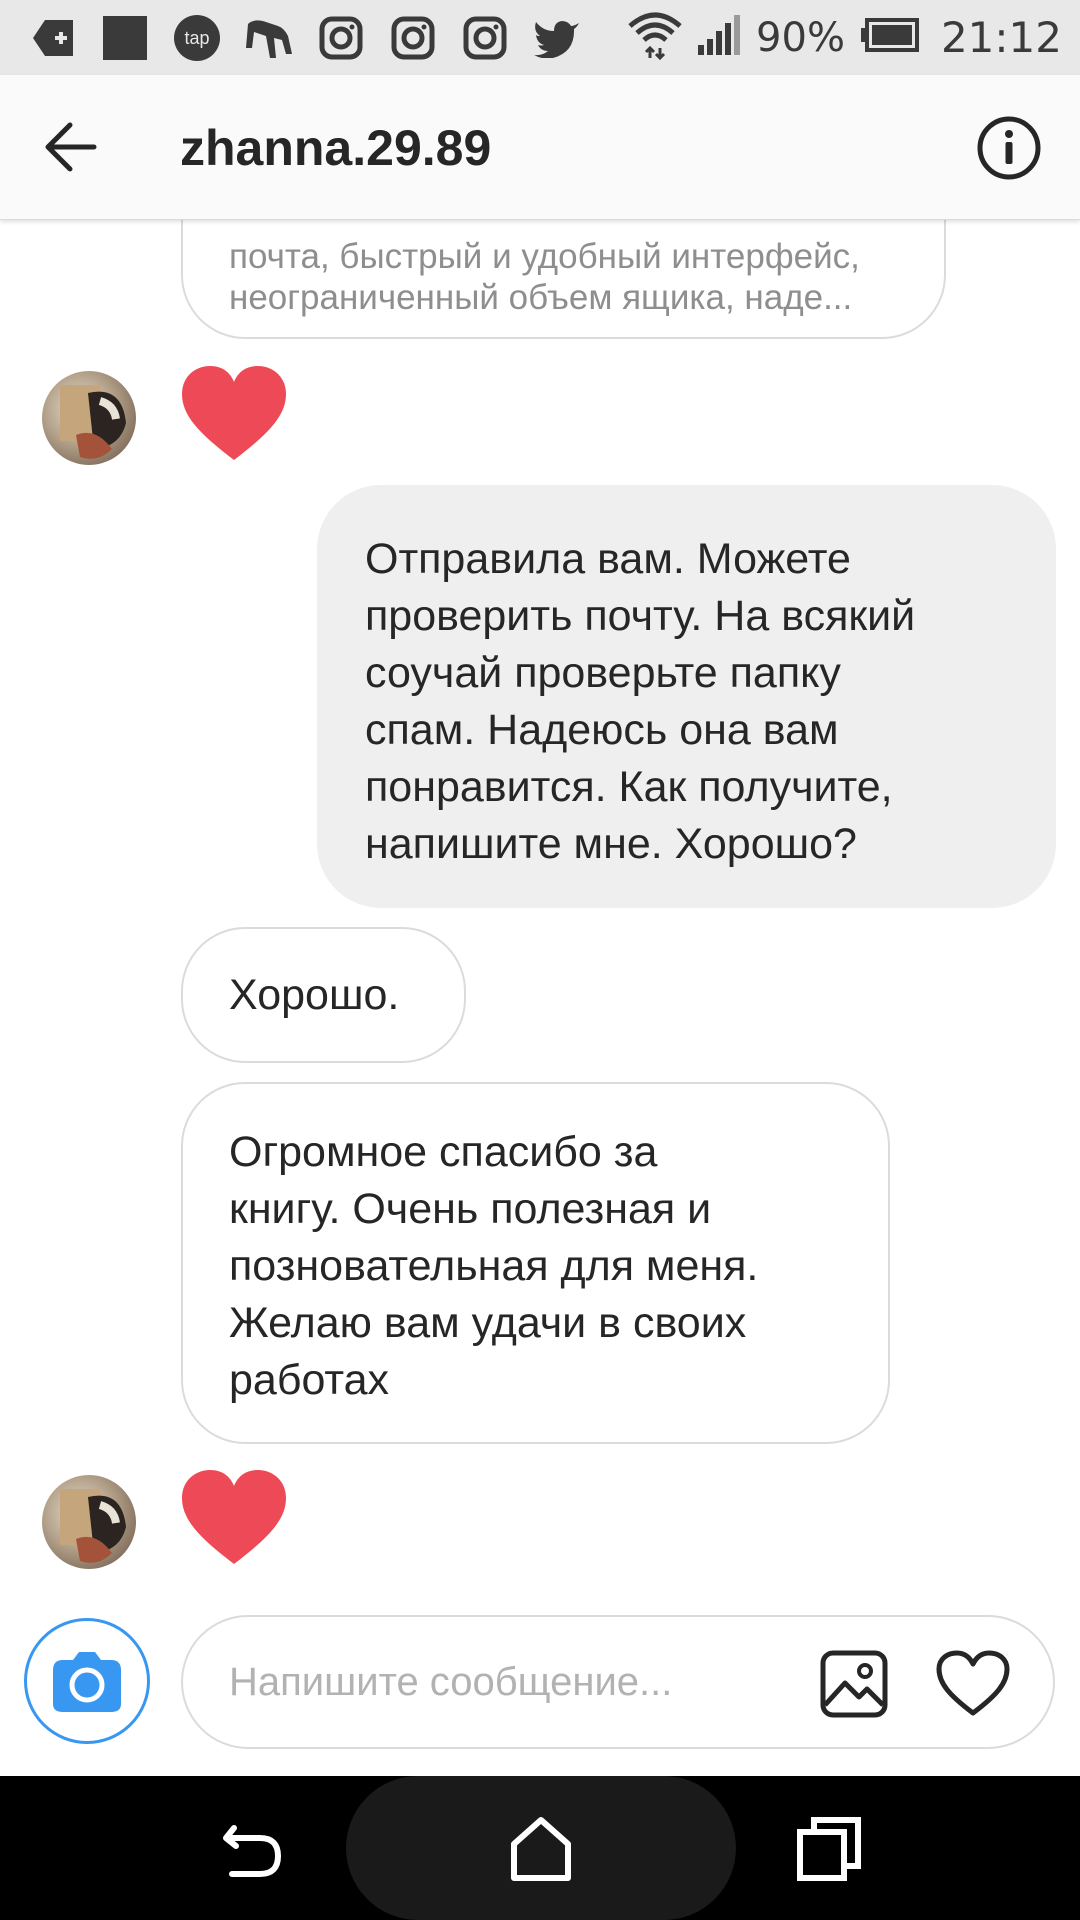 The height and width of the screenshot is (1920, 1080). I want to click on nav-home-button, so click(541, 1849).